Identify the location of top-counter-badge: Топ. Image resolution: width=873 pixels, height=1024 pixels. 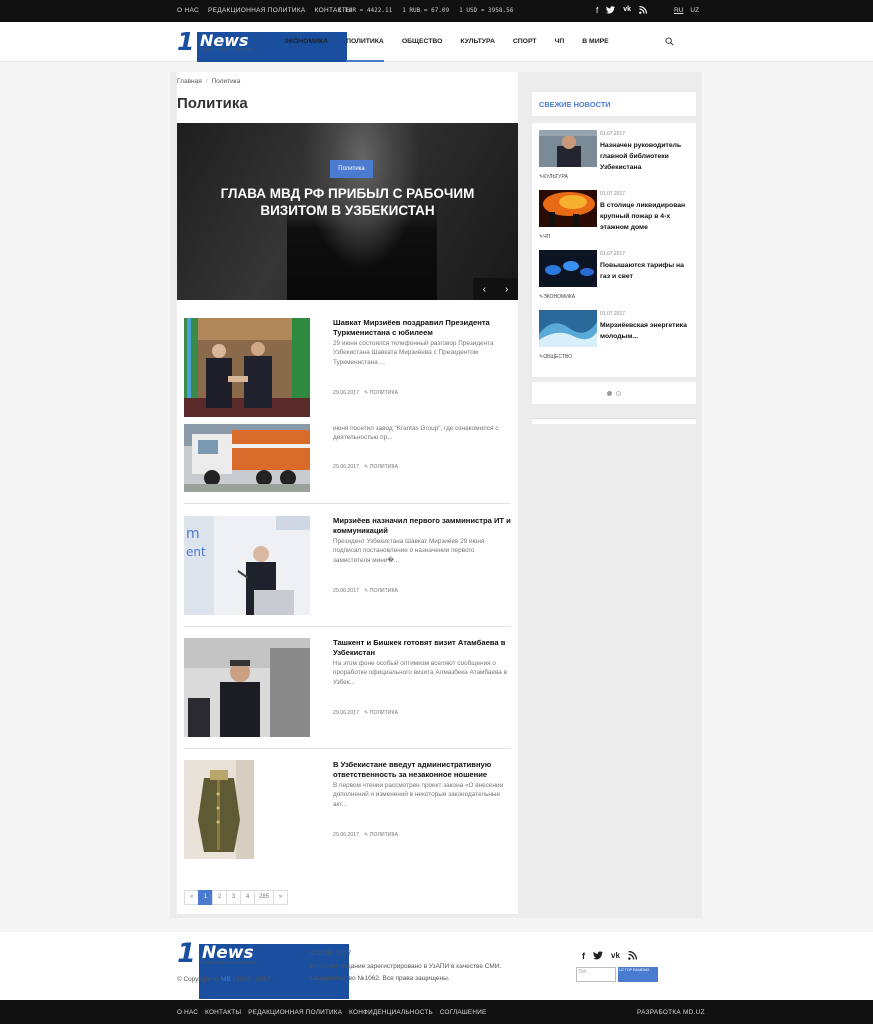
(596, 974).